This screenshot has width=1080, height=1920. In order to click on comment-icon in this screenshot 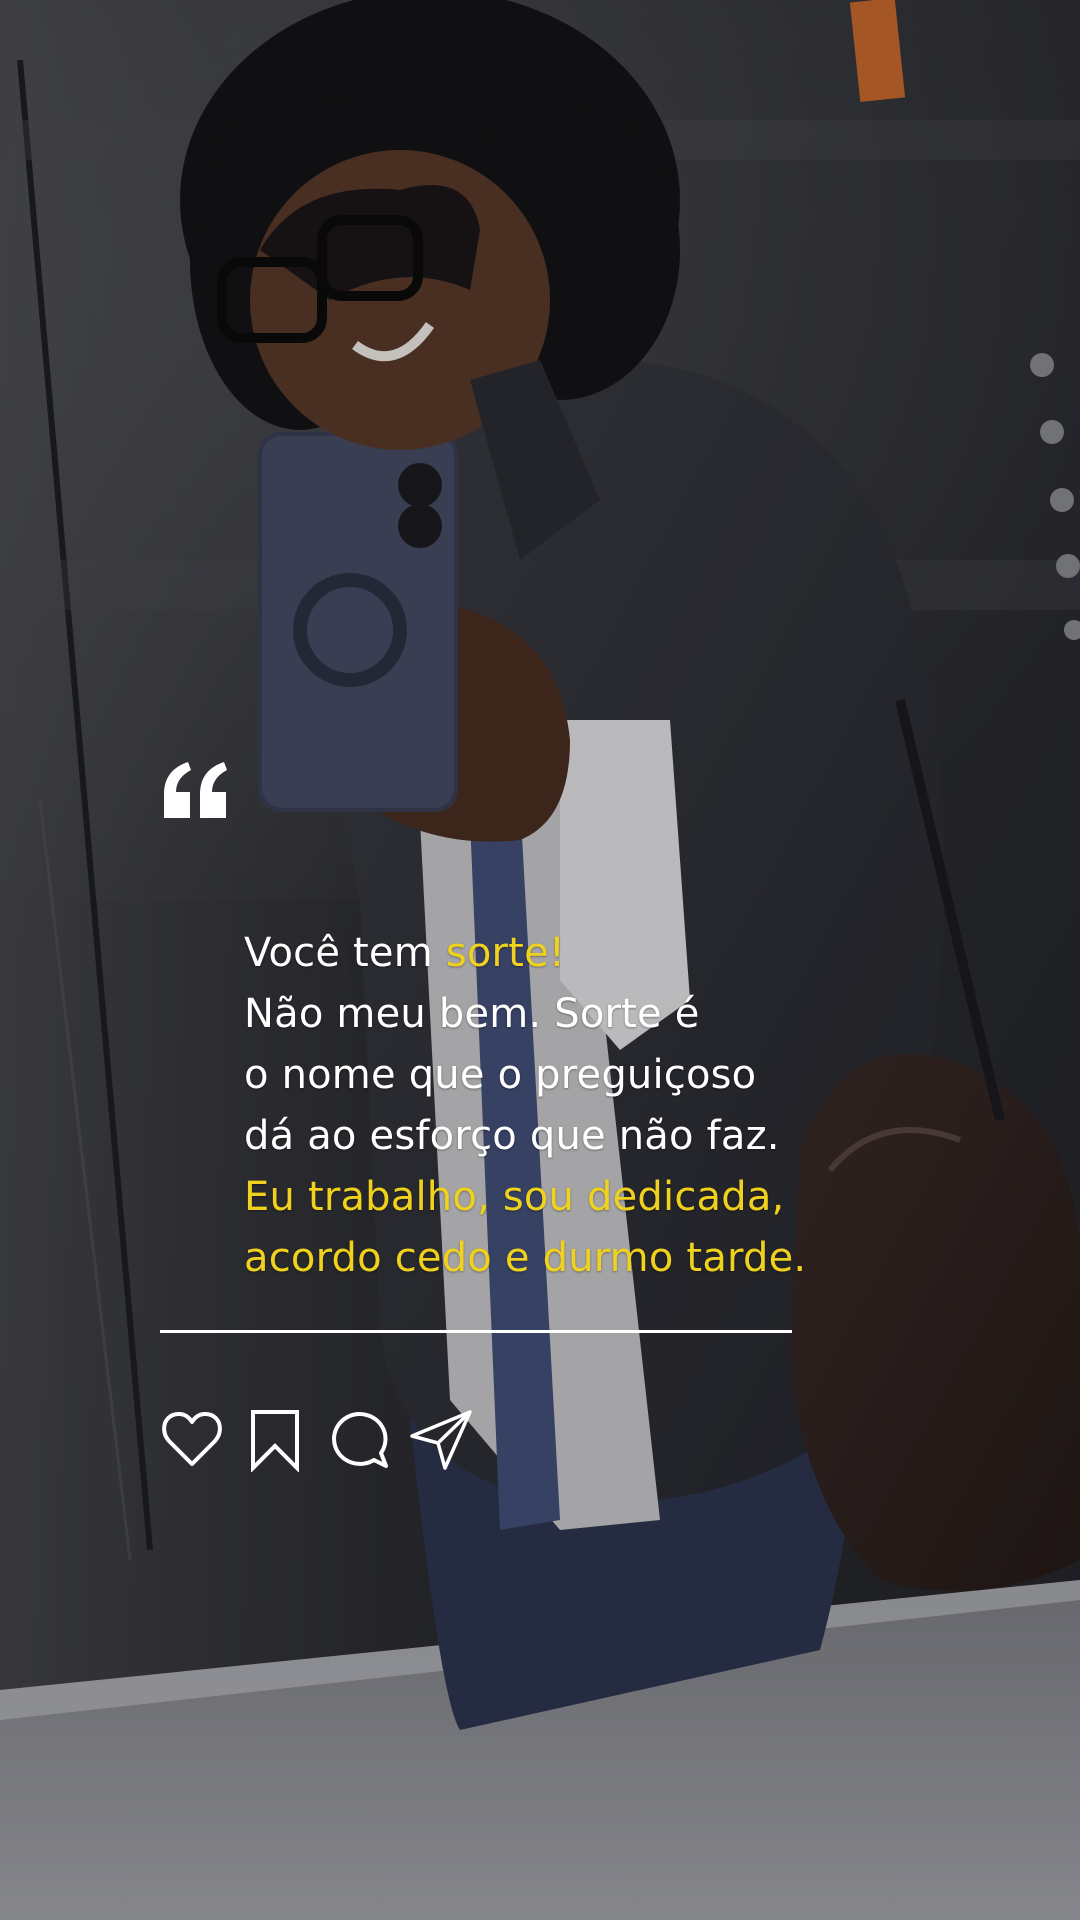, I will do `click(360, 1439)`.